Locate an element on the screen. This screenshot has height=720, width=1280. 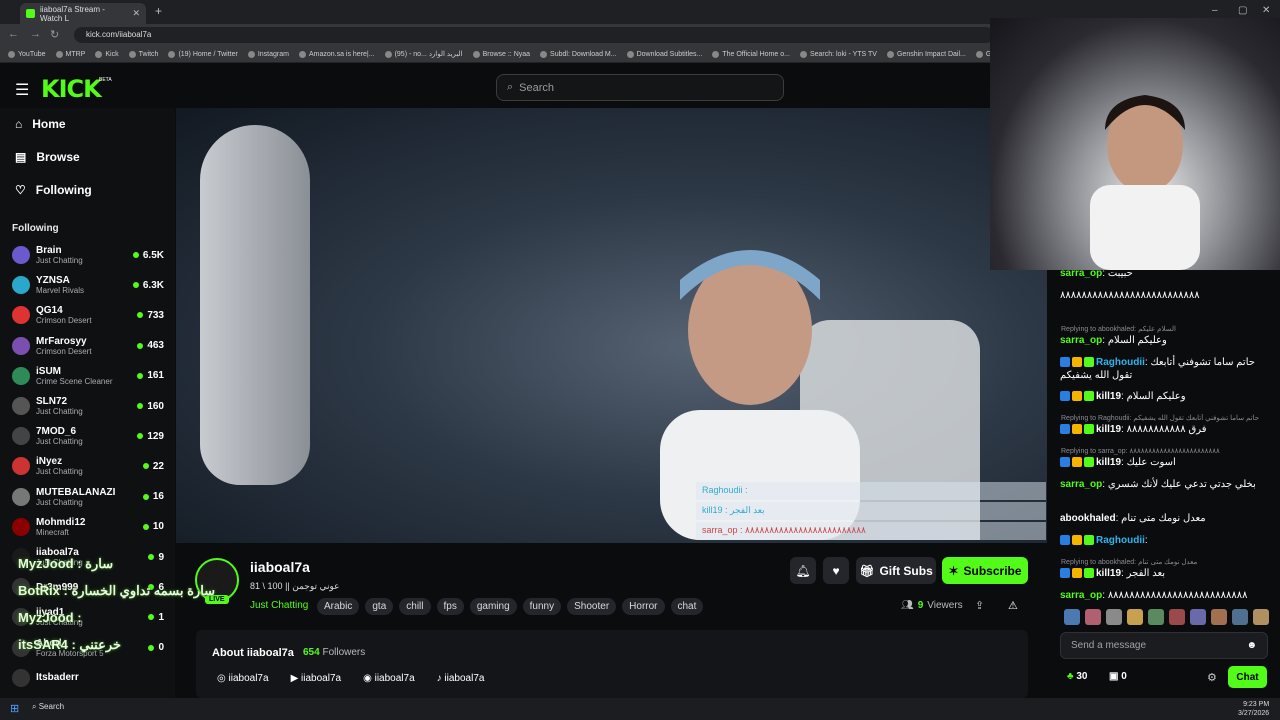
chat-settings-icon: ⚙ is located at coordinates (1212, 677).